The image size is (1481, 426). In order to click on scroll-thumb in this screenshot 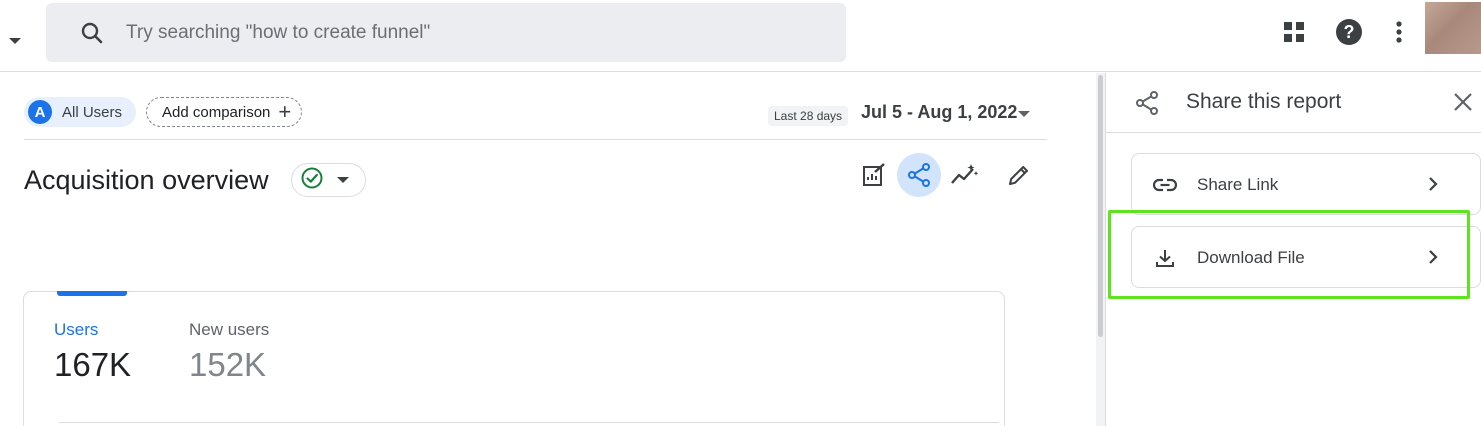, I will do `click(1100, 206)`.